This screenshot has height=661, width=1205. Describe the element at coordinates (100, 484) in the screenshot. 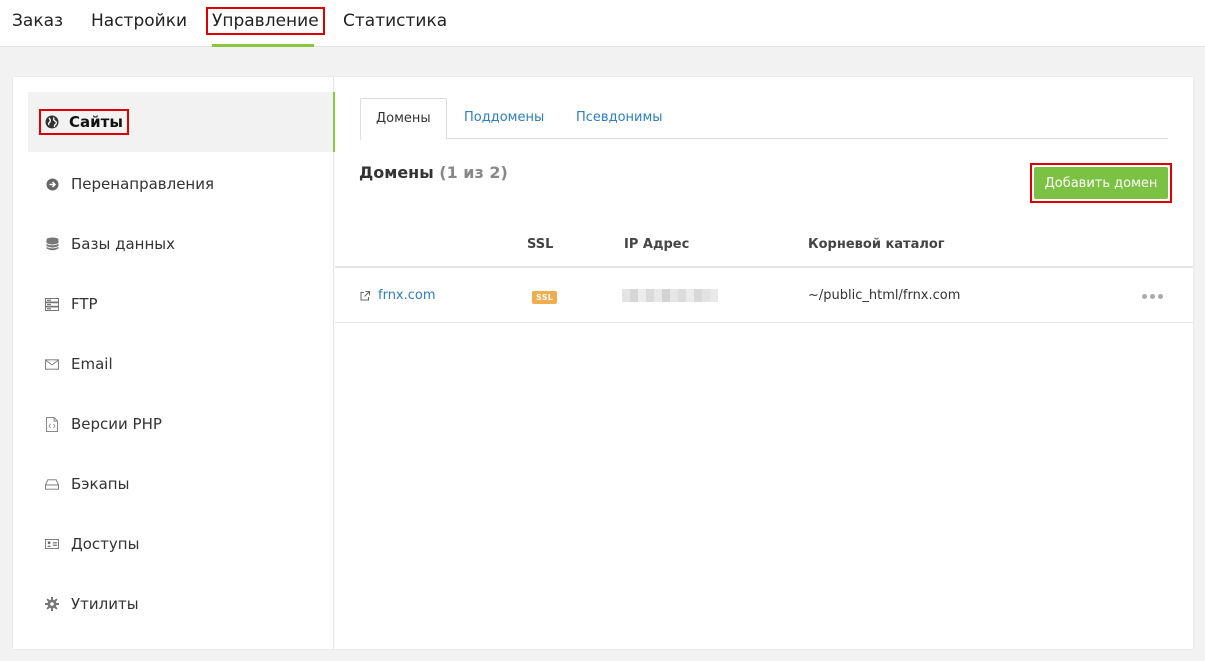

I see `sidebar-item-label: Бэкапы` at that location.